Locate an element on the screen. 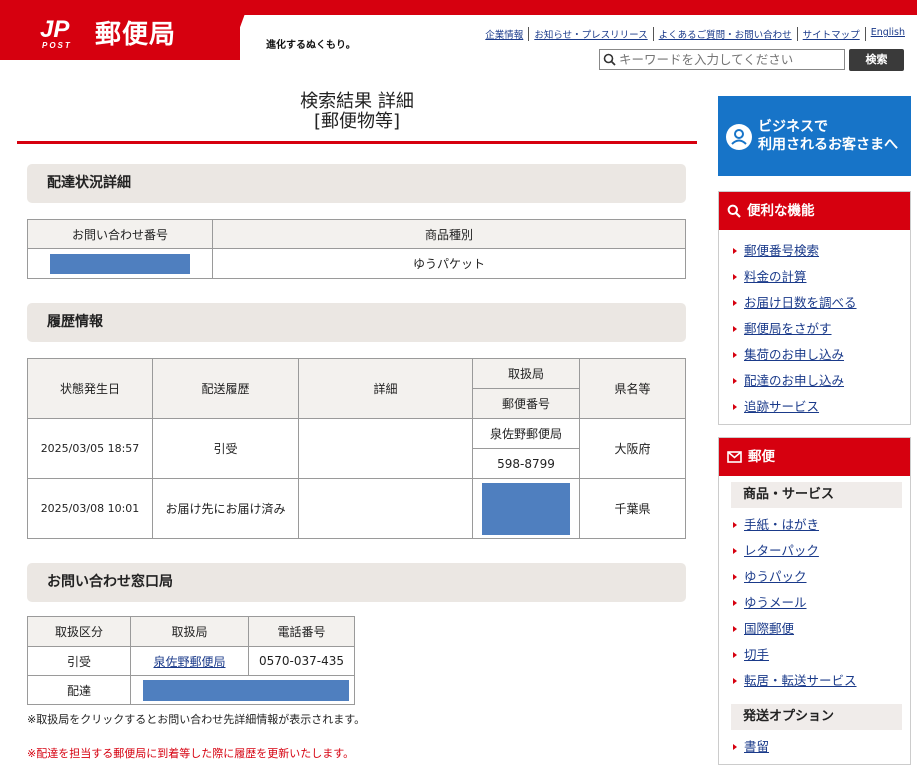  update-note: ※配達を担当する郵便局に到着等した際に履歴を更新いたします。 is located at coordinates (191, 753).